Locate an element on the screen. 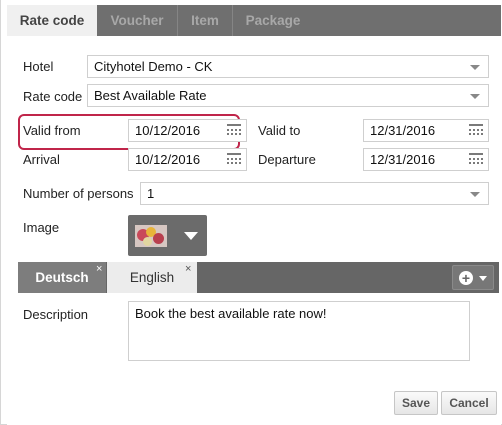  valid-to-label: Valid to is located at coordinates (279, 130).